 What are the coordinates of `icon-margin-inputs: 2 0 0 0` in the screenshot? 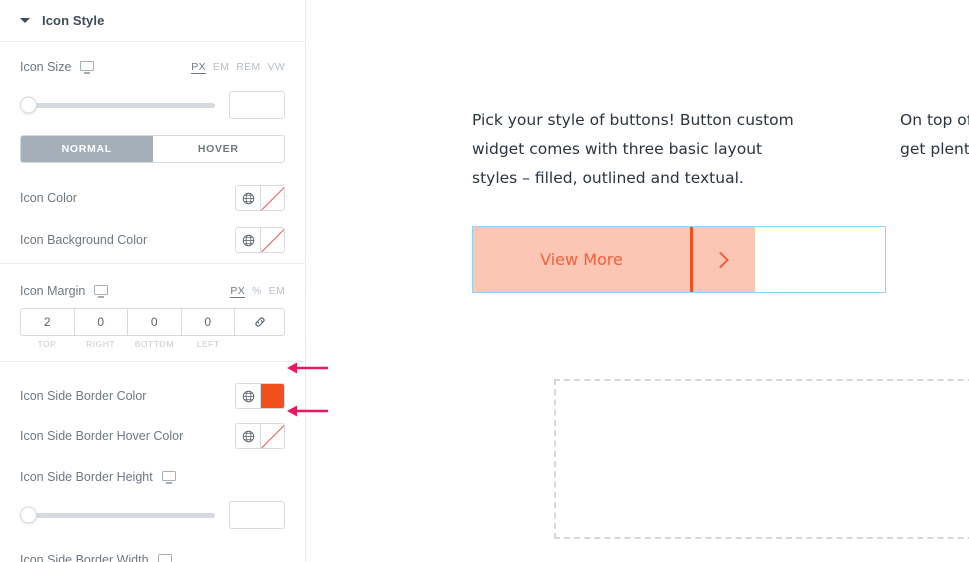 It's located at (152, 322).